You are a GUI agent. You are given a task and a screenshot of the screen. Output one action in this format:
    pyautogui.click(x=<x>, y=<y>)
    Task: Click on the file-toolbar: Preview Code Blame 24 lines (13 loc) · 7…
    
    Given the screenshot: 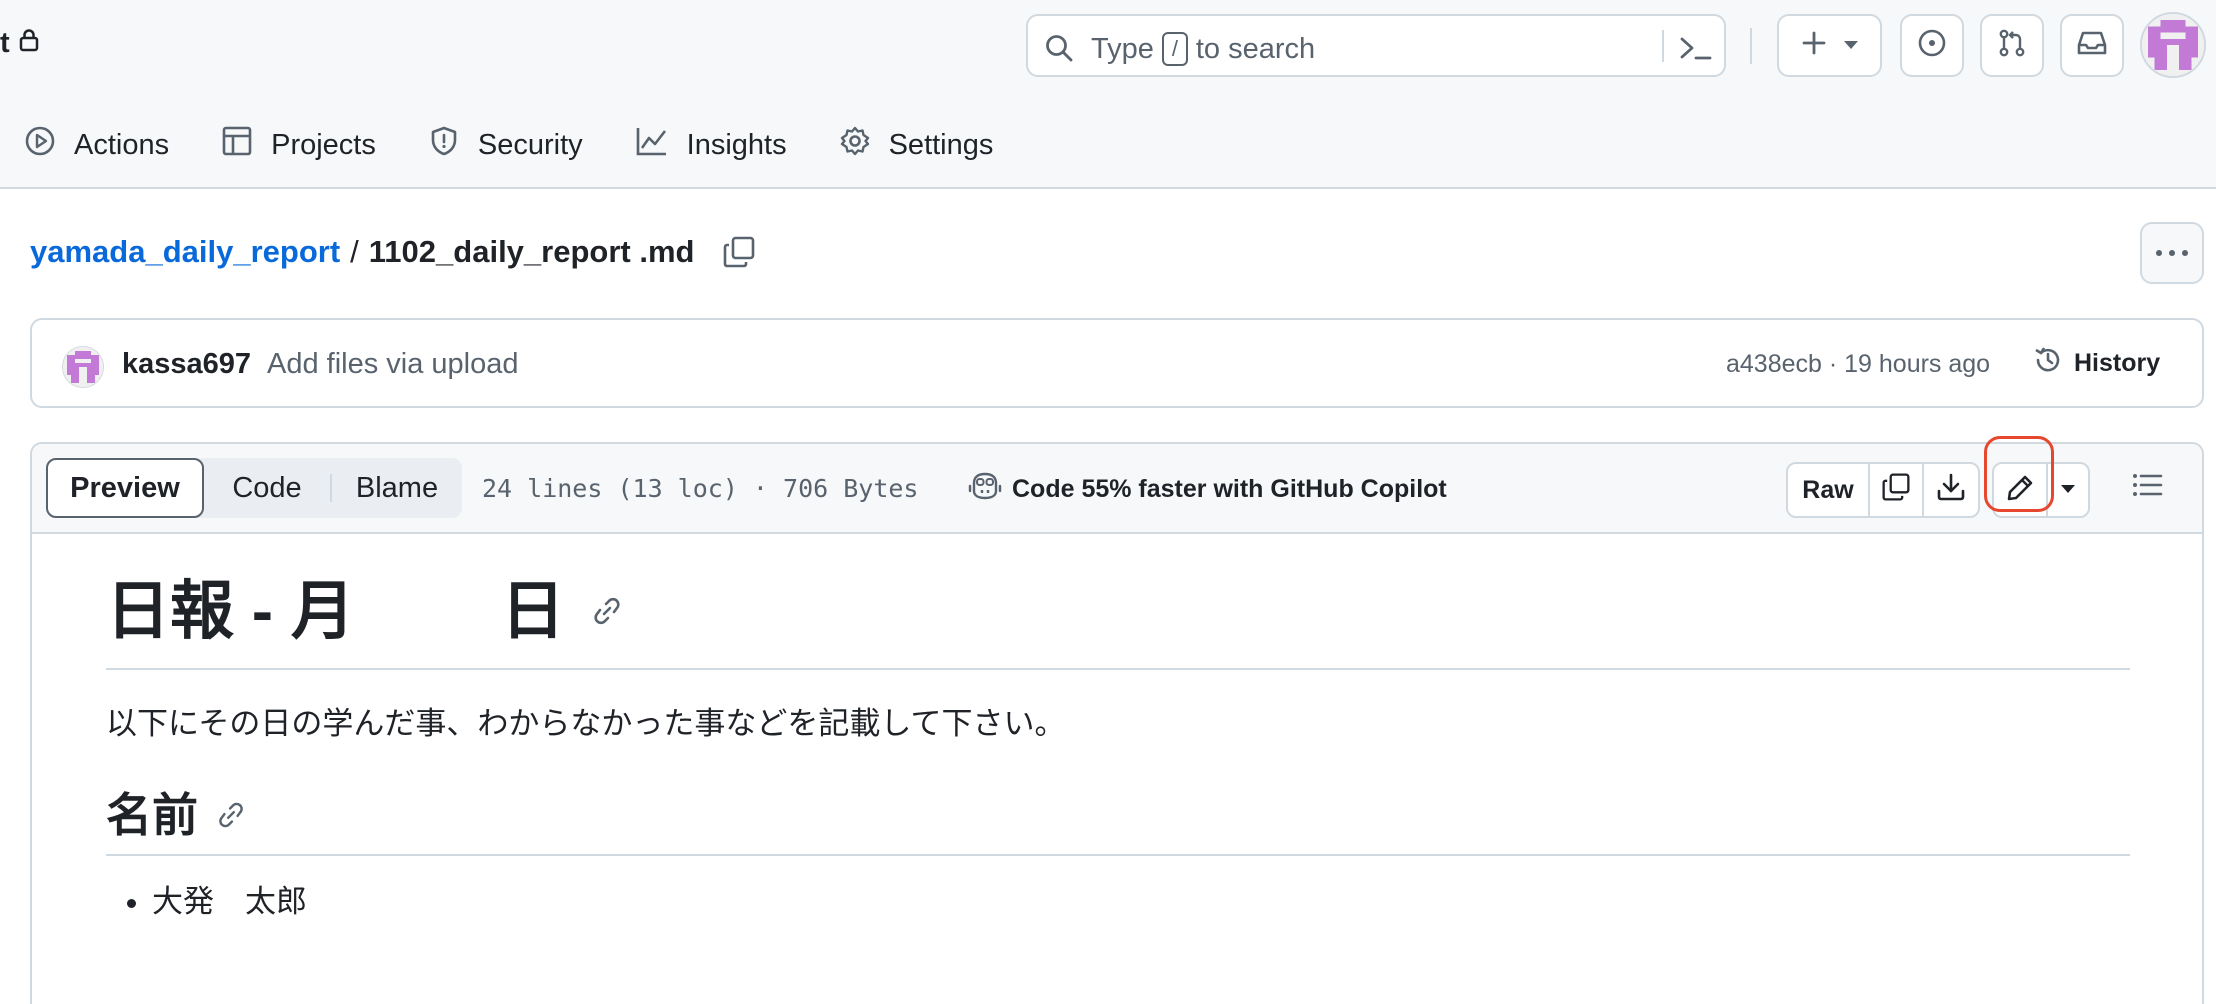 What is the action you would take?
    pyautogui.click(x=1117, y=485)
    